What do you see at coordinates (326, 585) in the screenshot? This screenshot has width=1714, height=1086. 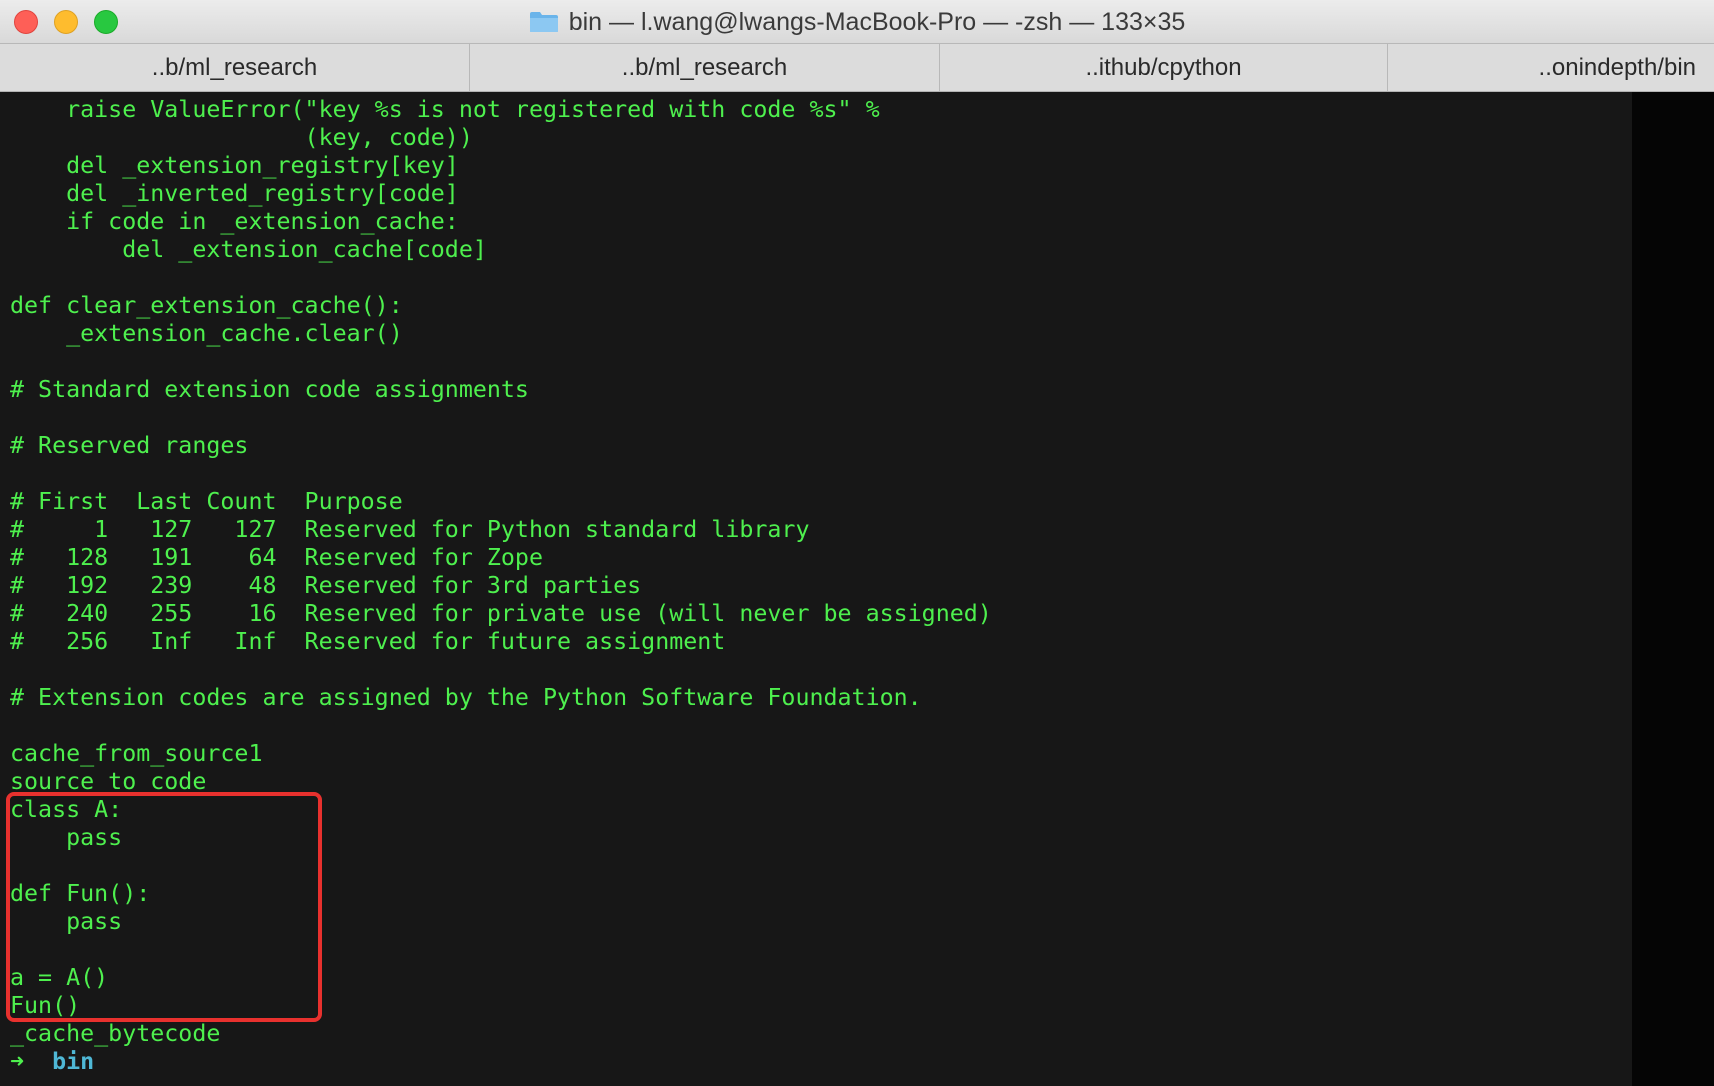 I see `terminal-line: # 192 239 48 Reserved for 3rd parties` at bounding box center [326, 585].